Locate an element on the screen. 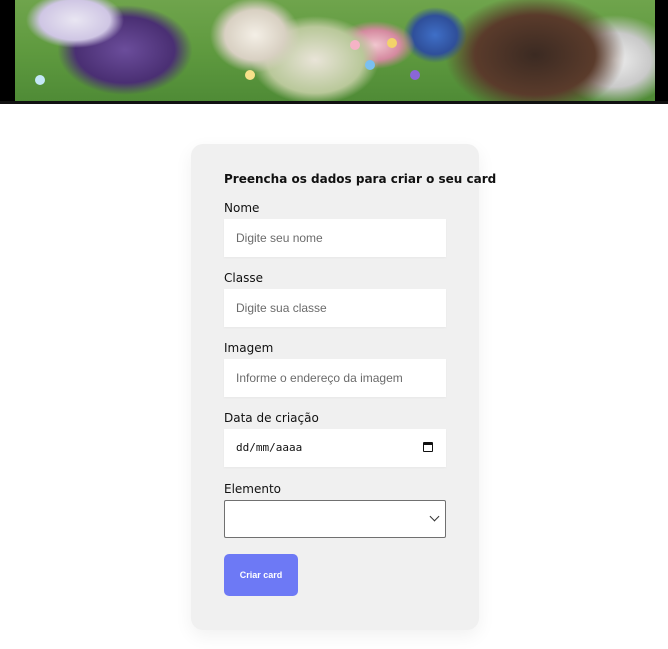  class-label: Classe is located at coordinates (243, 278).